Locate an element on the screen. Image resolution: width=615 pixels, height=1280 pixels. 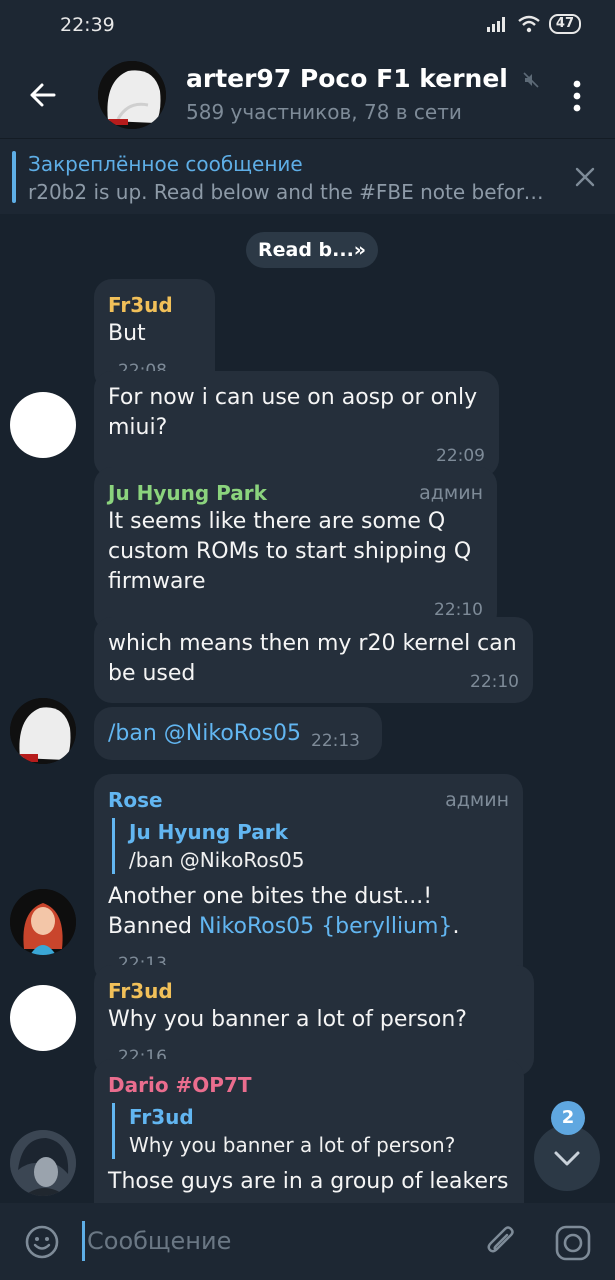
message-text-line2: Banned NikoRos05 {beryllium}.22:13 is located at coordinates (308, 943).